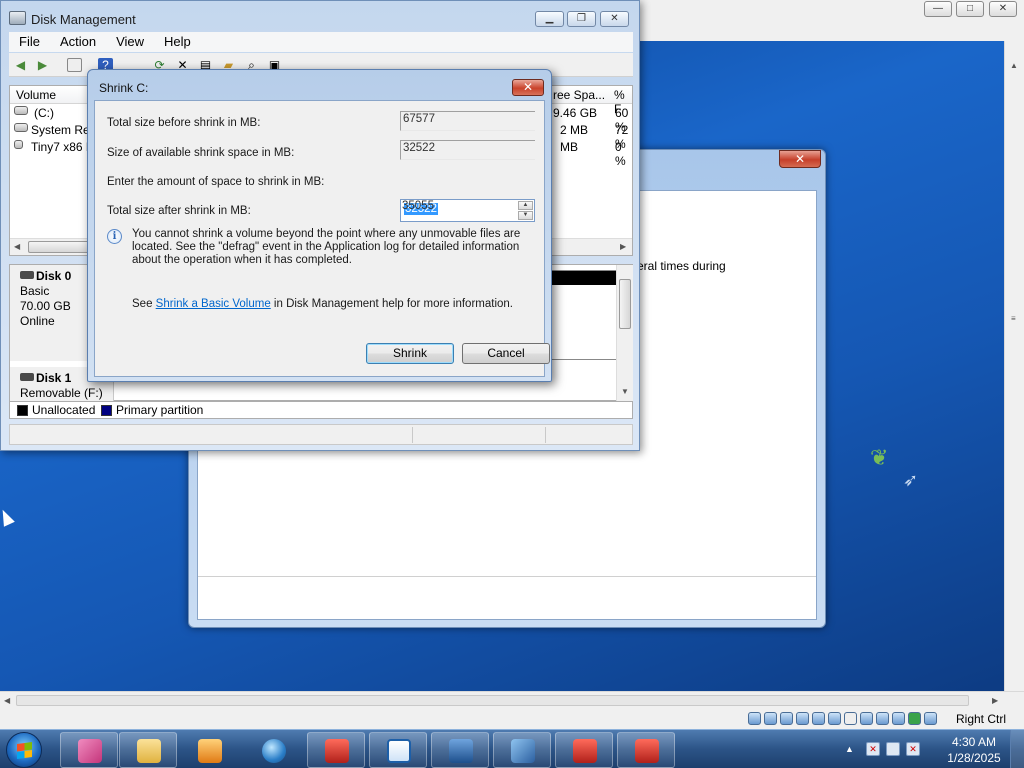 The height and width of the screenshot is (768, 1024). I want to click on taskbar-app-media, so click(209, 750).